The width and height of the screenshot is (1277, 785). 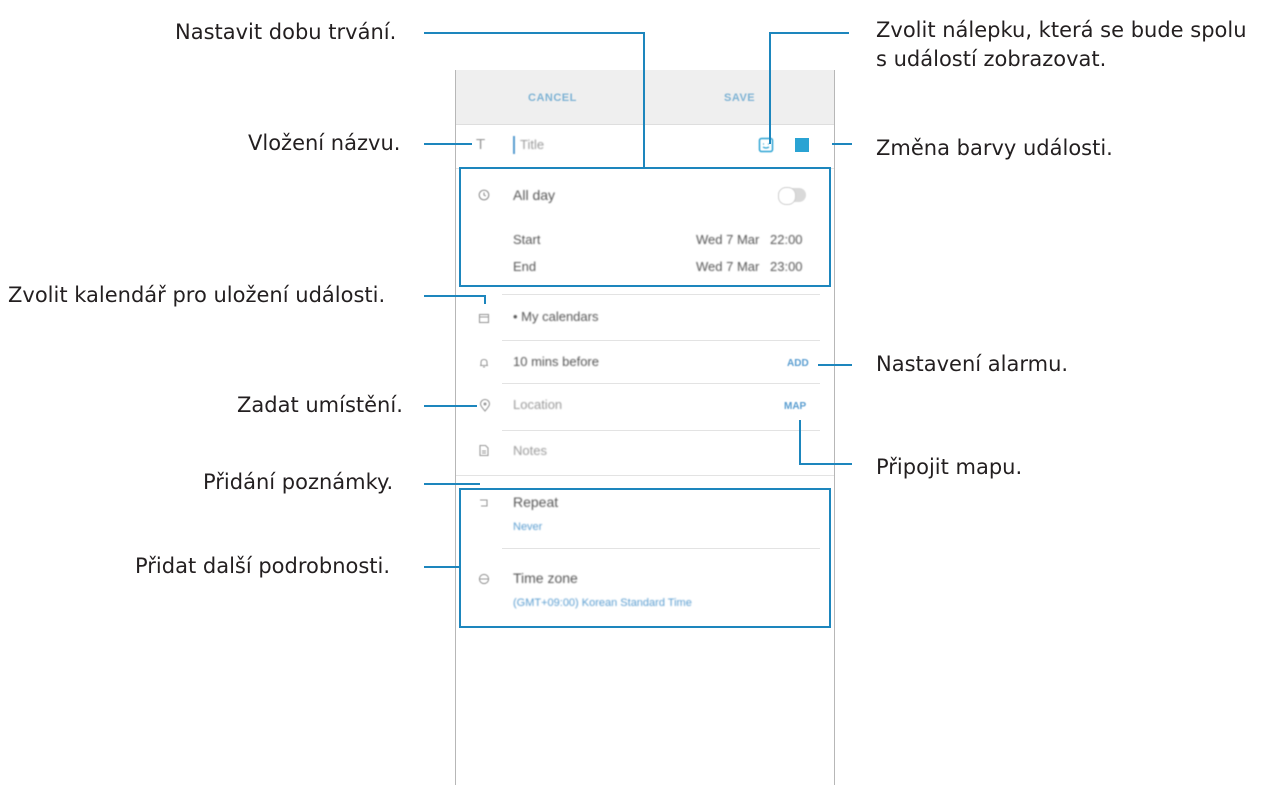 What do you see at coordinates (537, 404) in the screenshot?
I see `location-input: Location` at bounding box center [537, 404].